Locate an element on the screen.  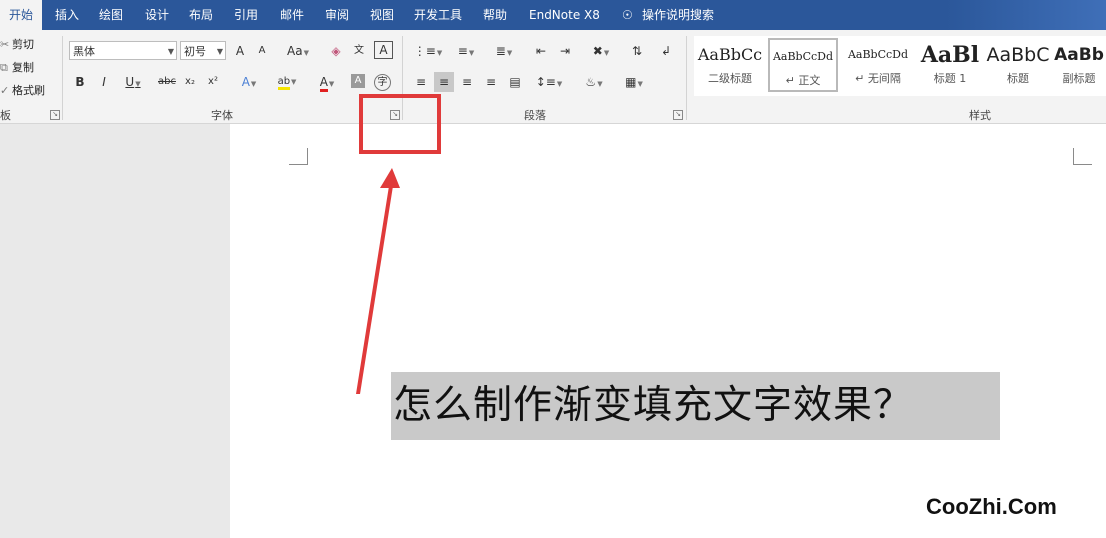
character-shading-button: A is located at coordinates (358, 81).